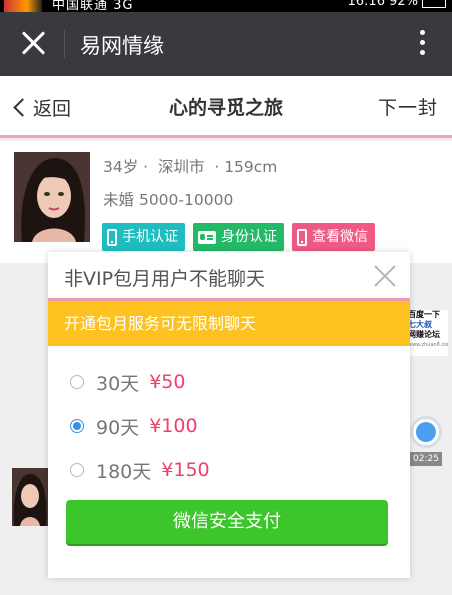 The height and width of the screenshot is (595, 452). Describe the element at coordinates (434, 4) in the screenshot. I see `battery-icon` at that location.